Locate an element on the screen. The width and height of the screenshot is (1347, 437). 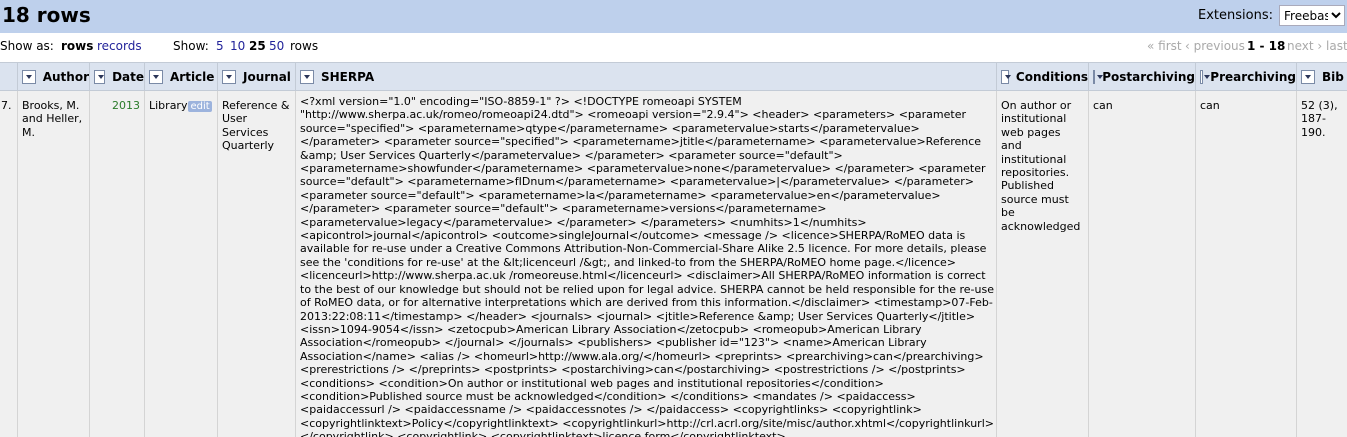
column-header-article: Article is located at coordinates (180, 76).